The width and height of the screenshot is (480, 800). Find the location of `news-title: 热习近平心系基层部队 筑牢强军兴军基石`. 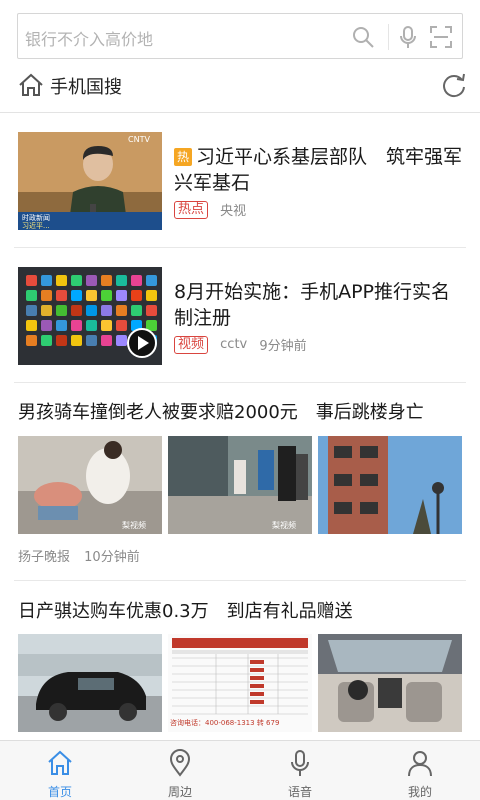

news-title: 热习近平心系基层部队 筑牢强军兴军基石 is located at coordinates (320, 170).